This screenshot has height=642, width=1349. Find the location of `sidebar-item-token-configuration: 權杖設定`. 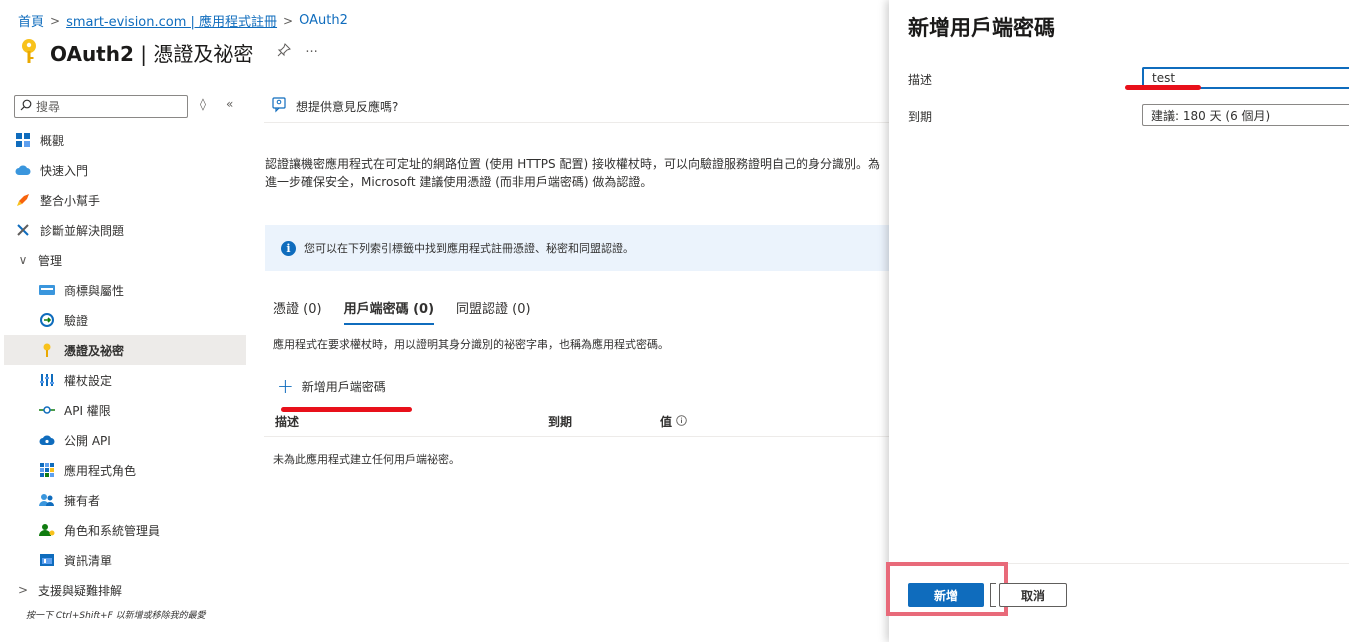

sidebar-item-token-configuration: 權杖設定 is located at coordinates (125, 380).